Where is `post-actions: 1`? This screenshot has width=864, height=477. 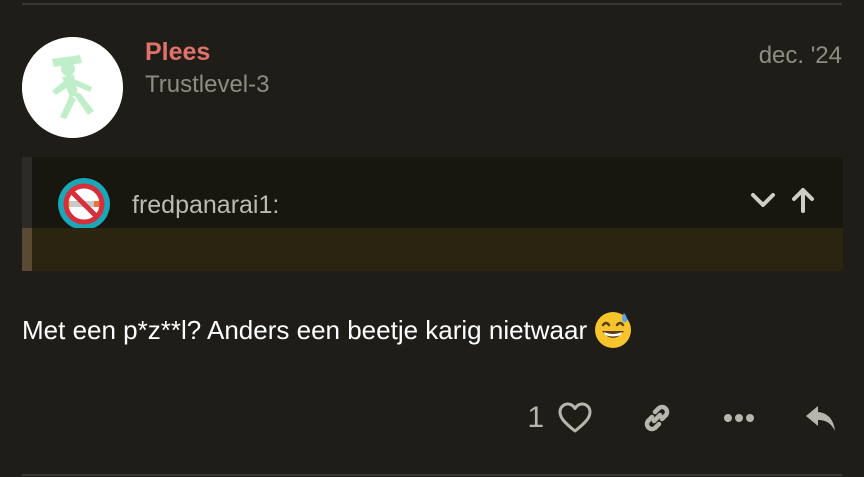 post-actions: 1 is located at coordinates (684, 418).